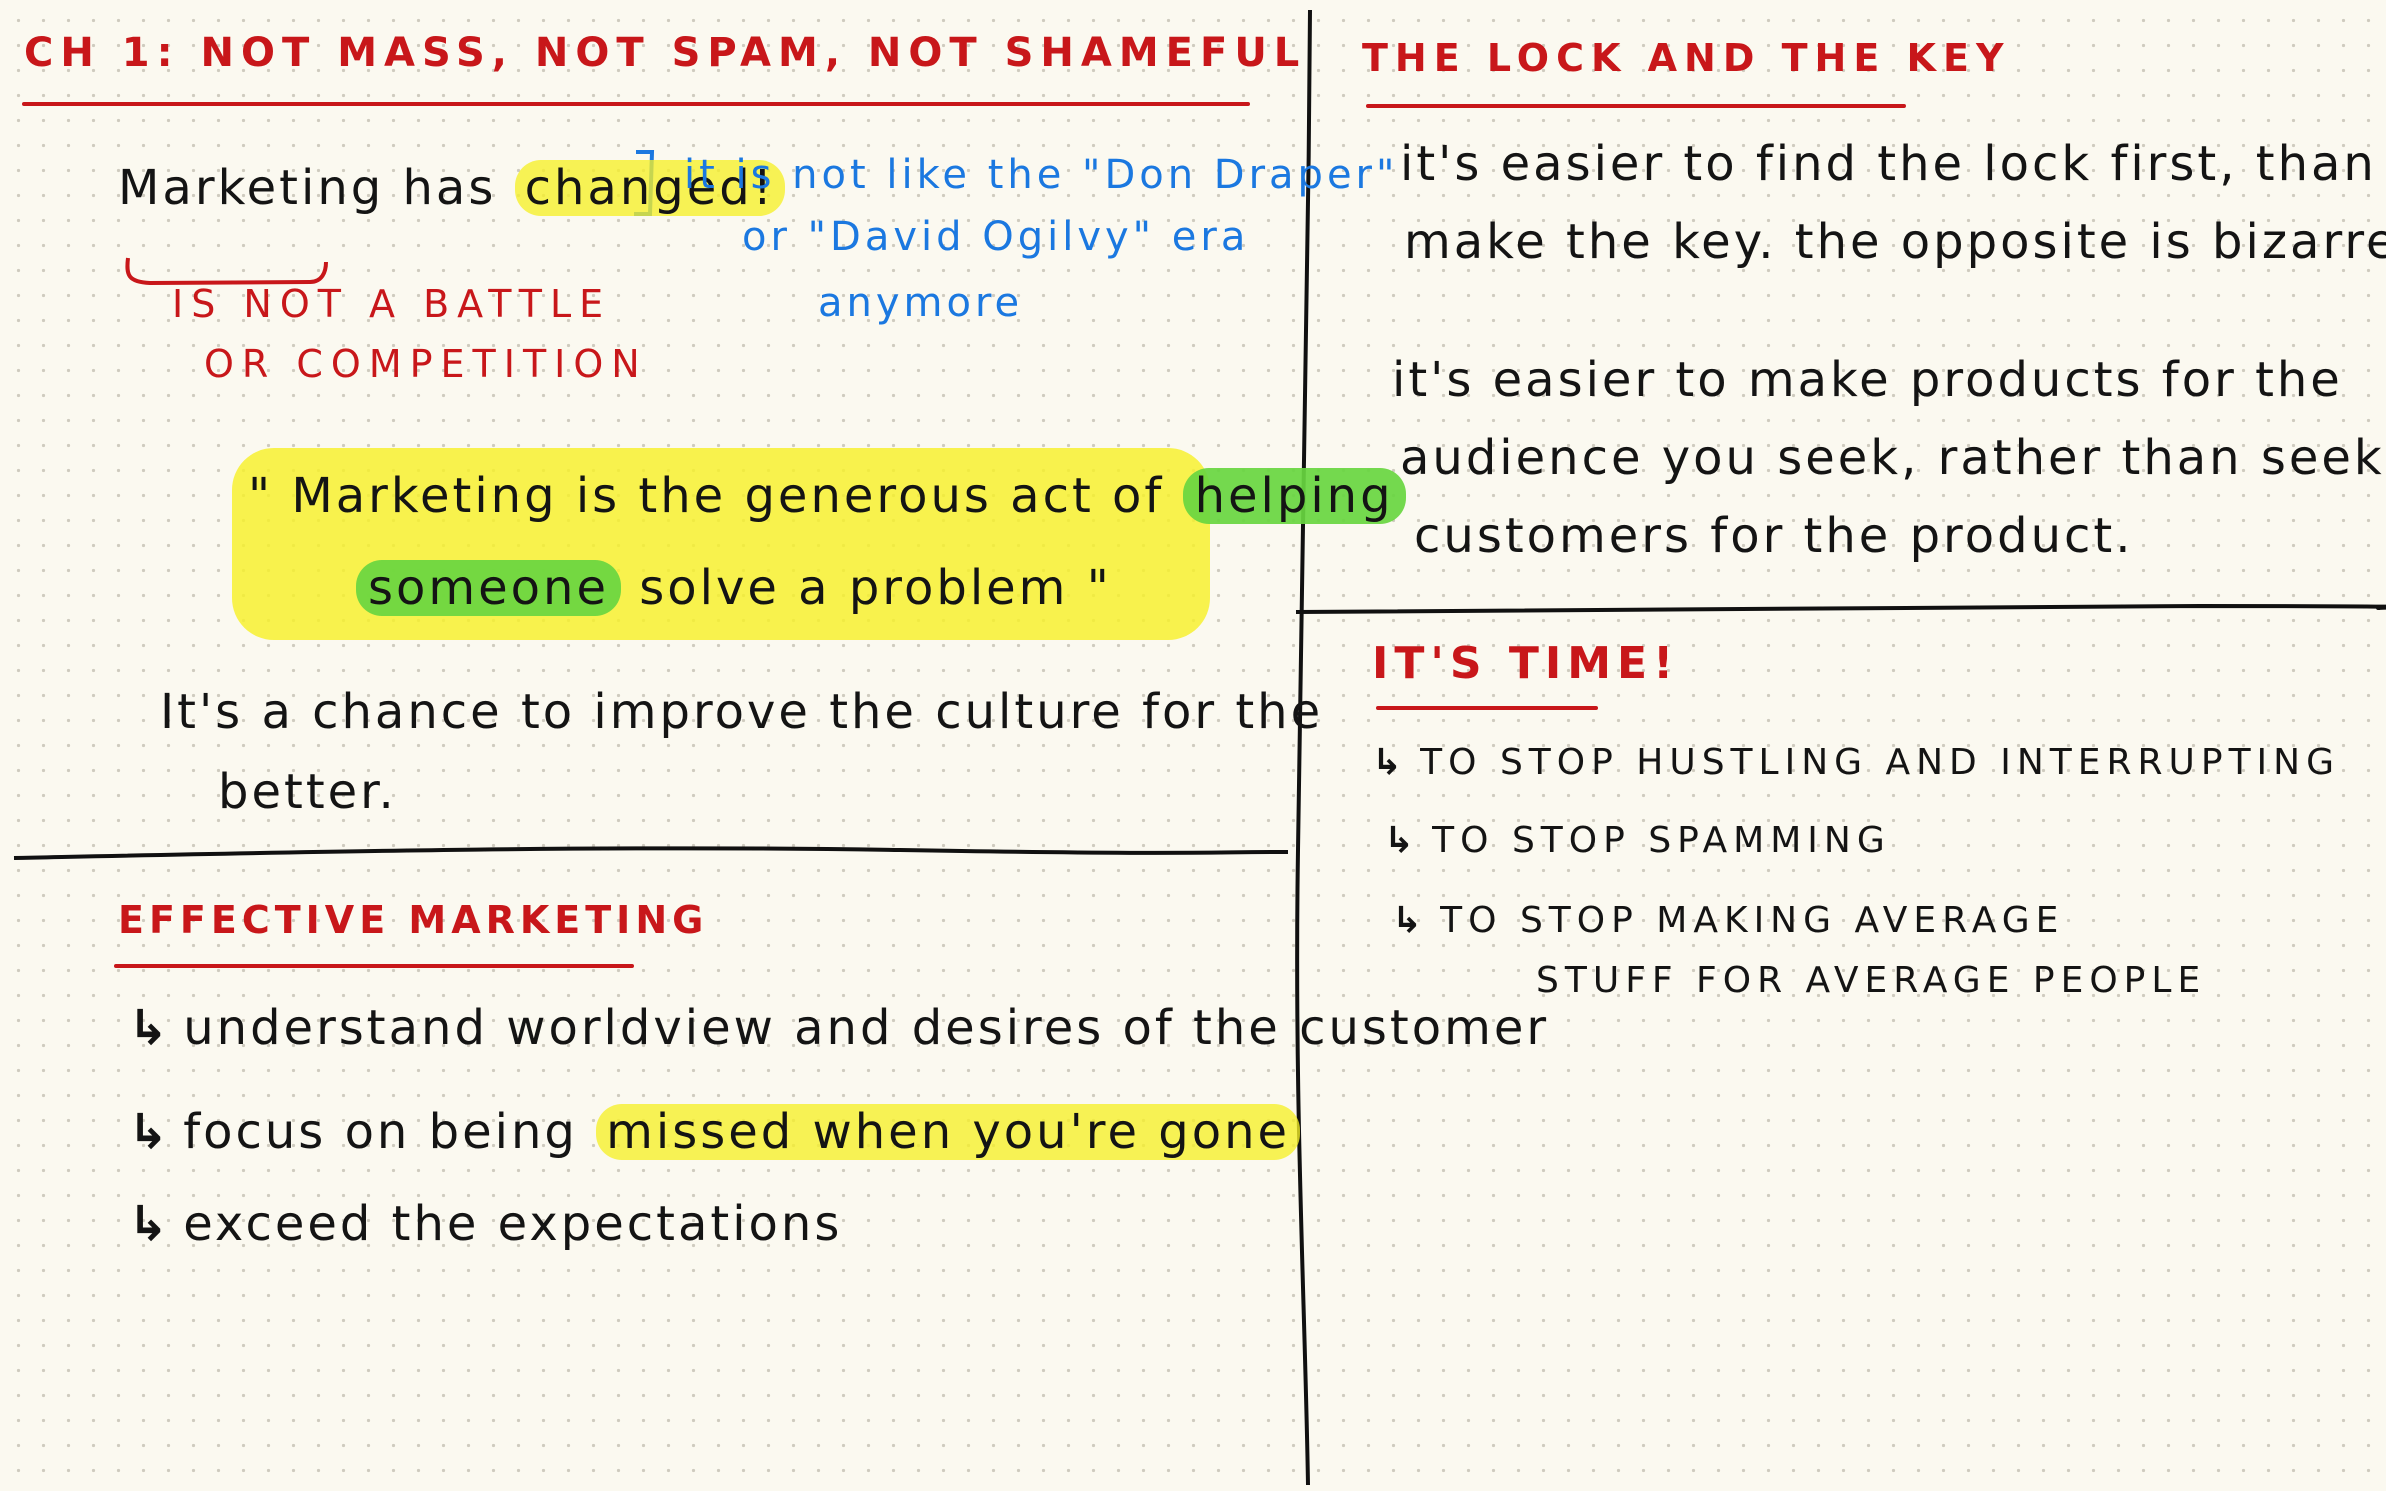 This screenshot has height=1491, width=2386. I want to click on lock-key-line2: make the key. the opposite is bizarre., so click(1895, 242).